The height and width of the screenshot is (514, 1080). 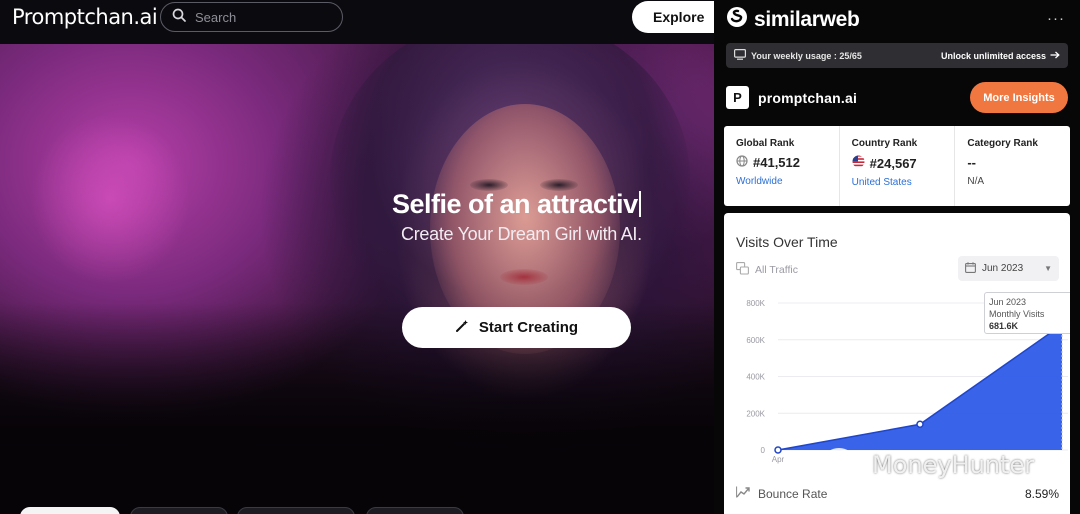 What do you see at coordinates (1002, 143) in the screenshot?
I see `rank-title: Category Rank` at bounding box center [1002, 143].